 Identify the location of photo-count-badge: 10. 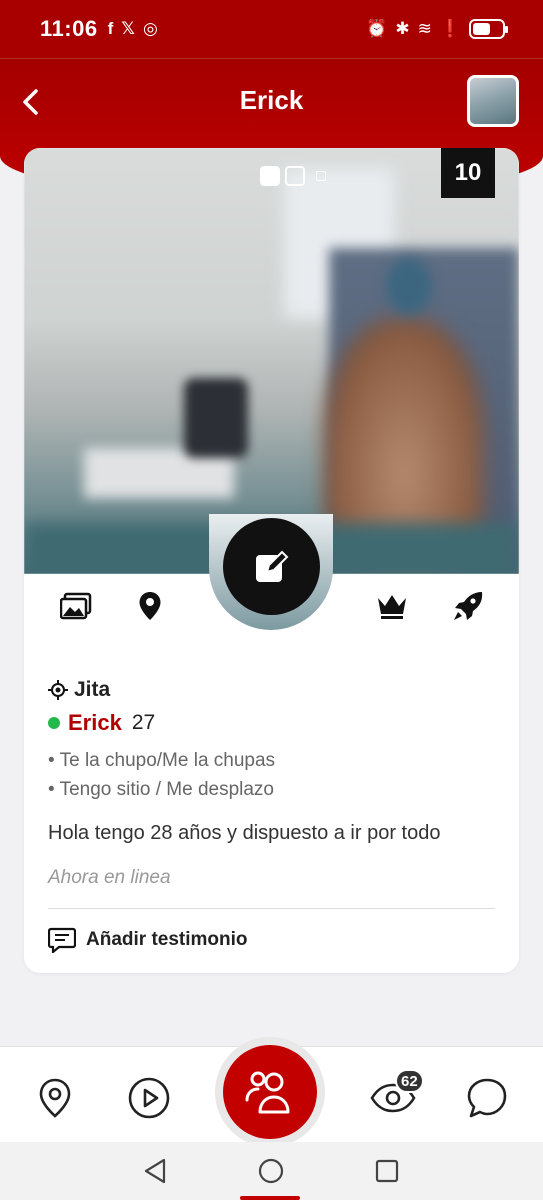
(468, 173).